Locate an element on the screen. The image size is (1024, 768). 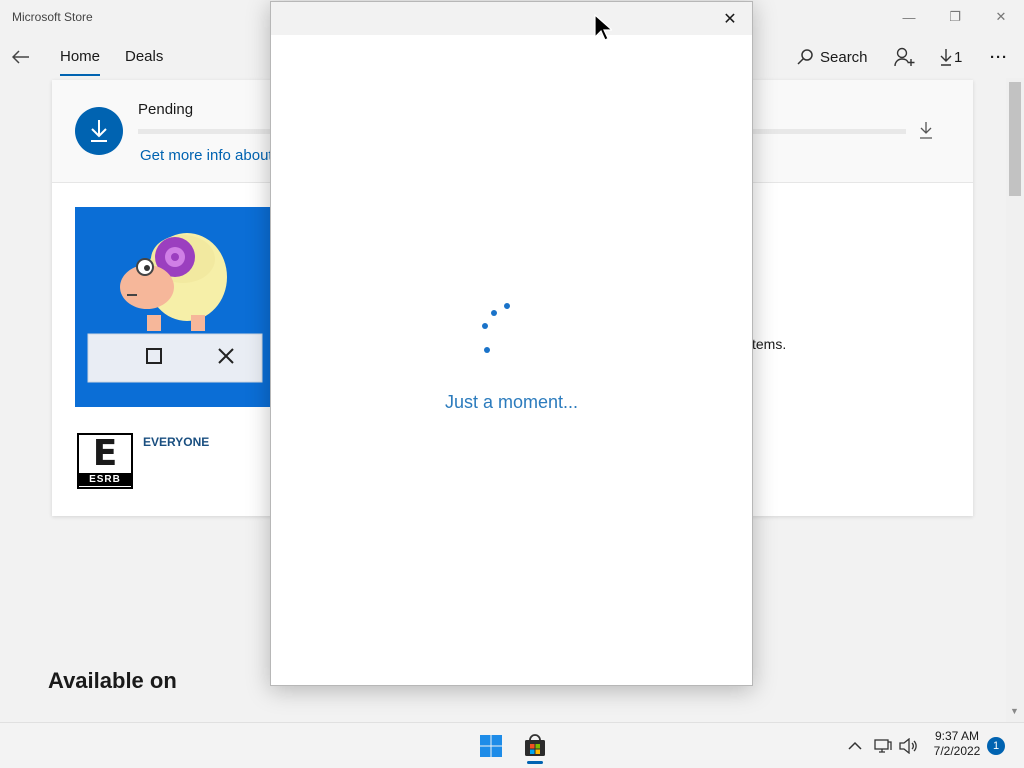
taskbar: 9:37 AM 7/2/2022 1 is located at coordinates (512, 745).